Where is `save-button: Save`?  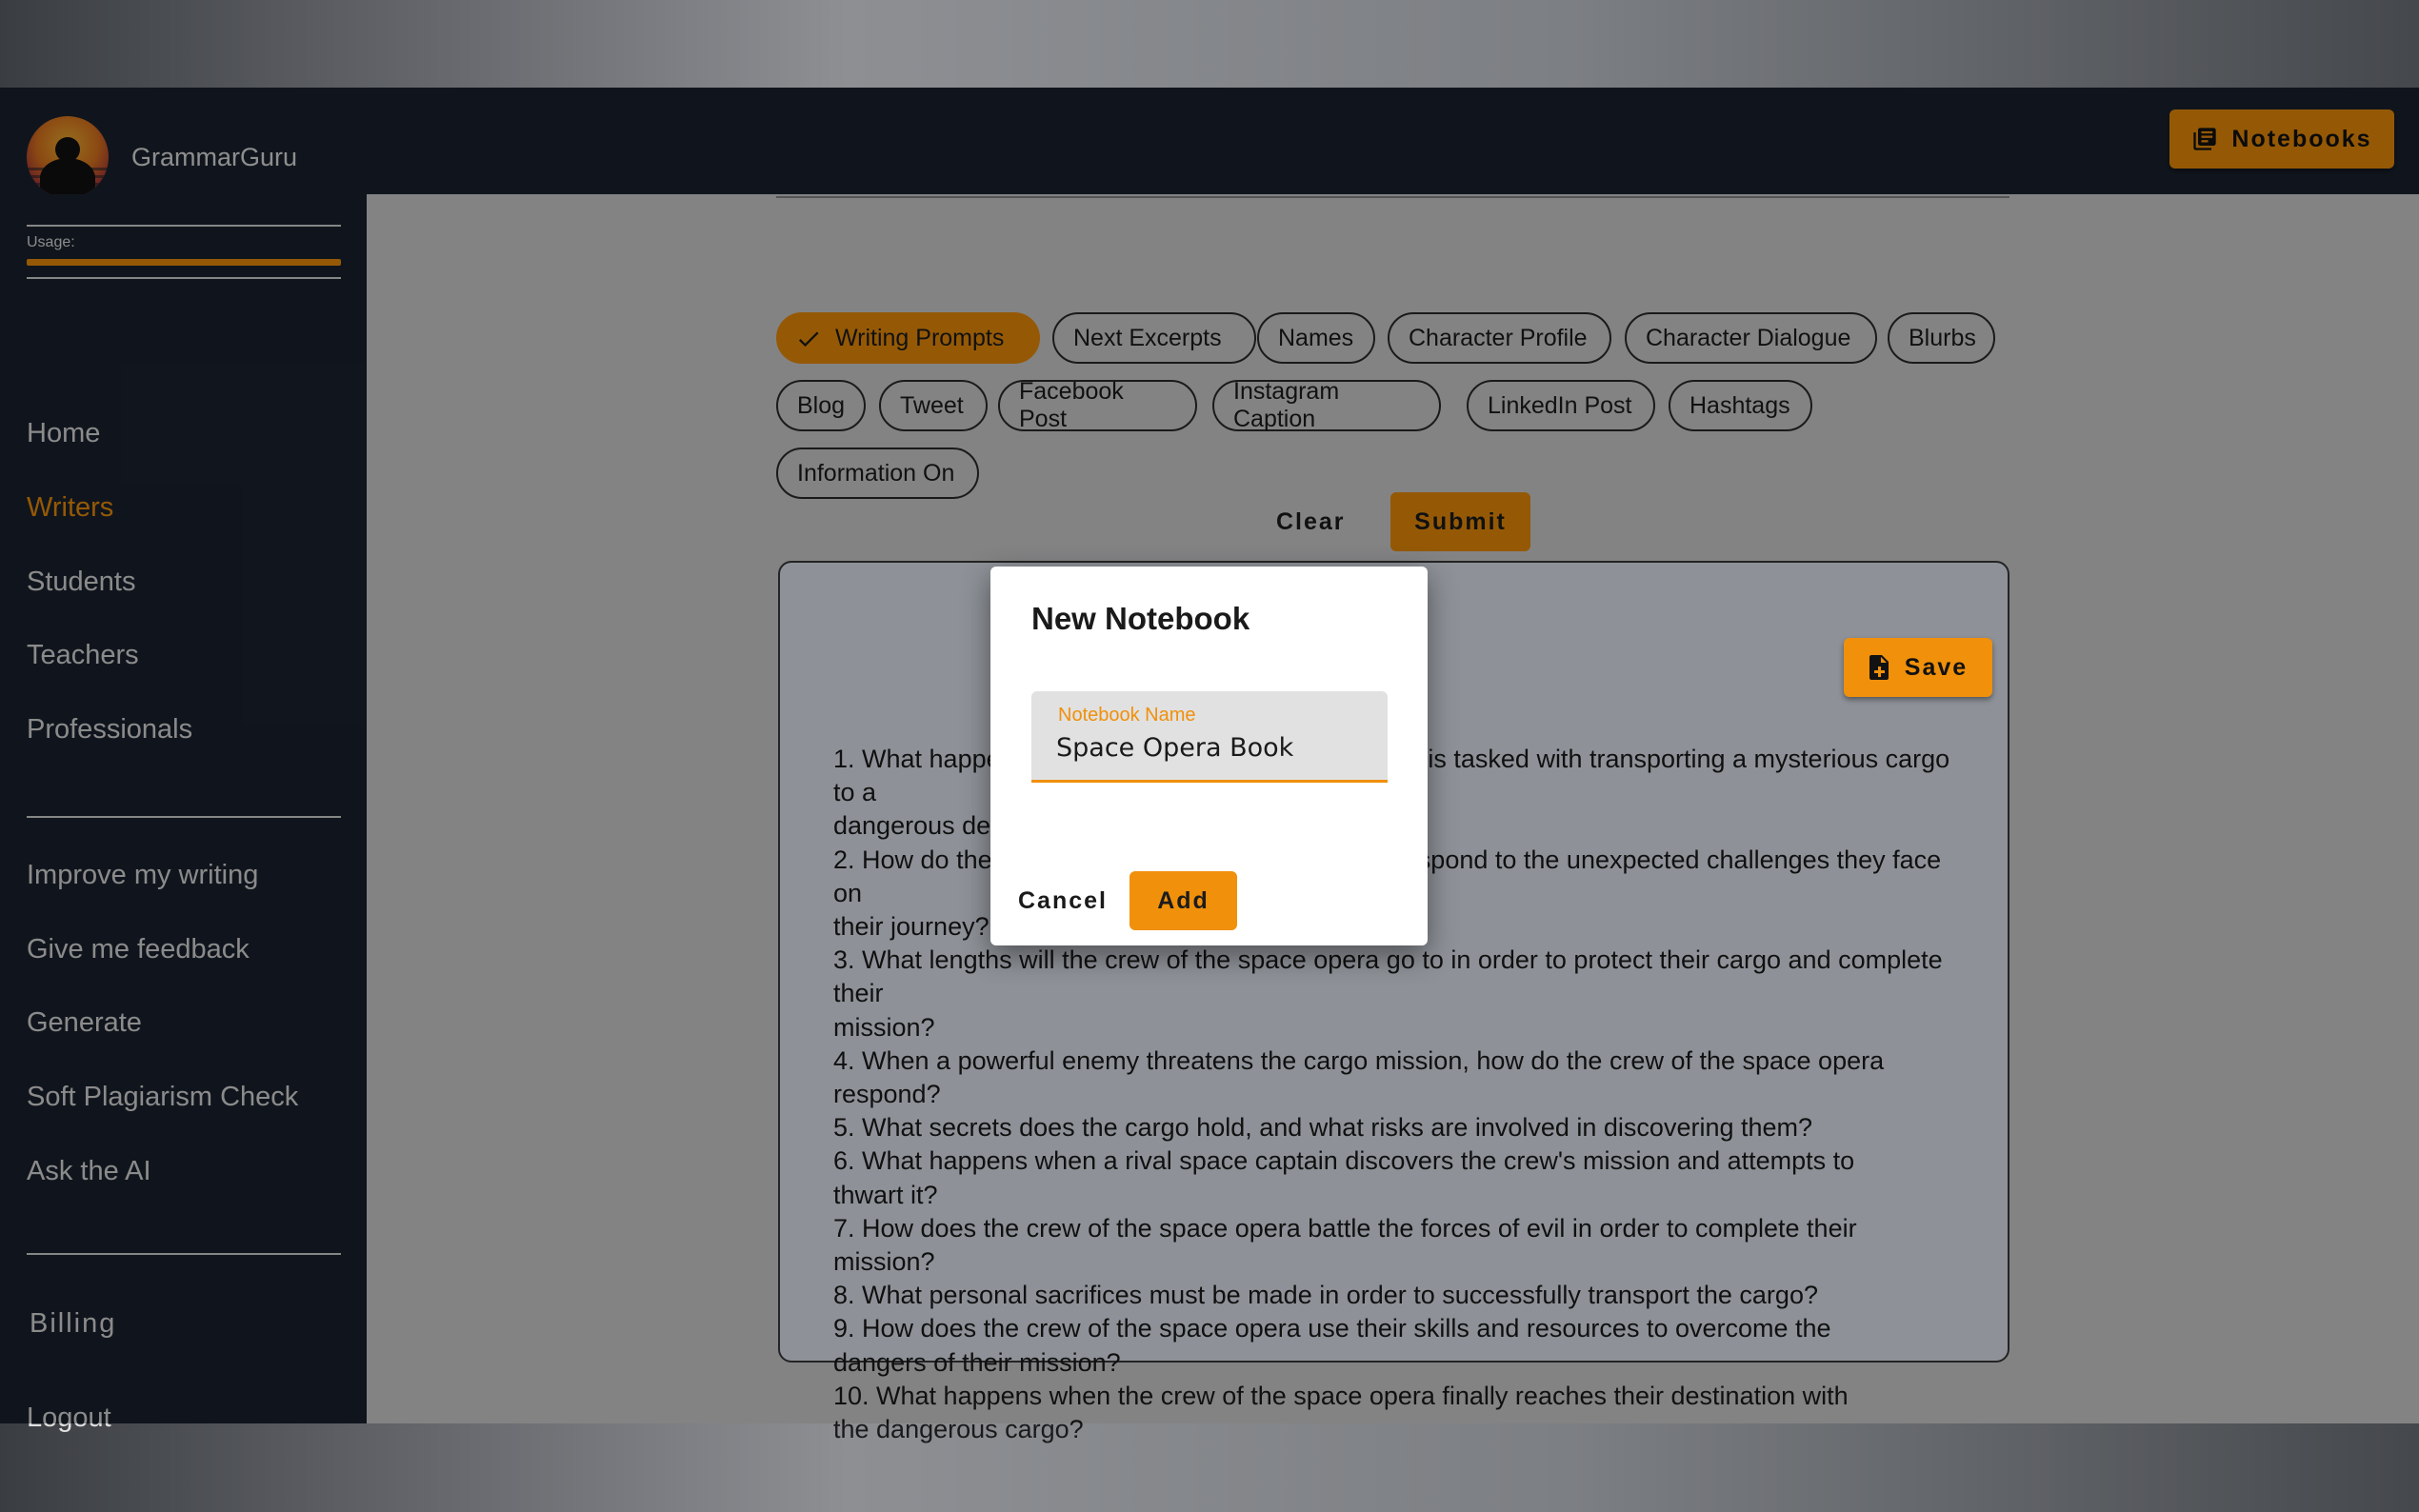 save-button: Save is located at coordinates (1918, 667).